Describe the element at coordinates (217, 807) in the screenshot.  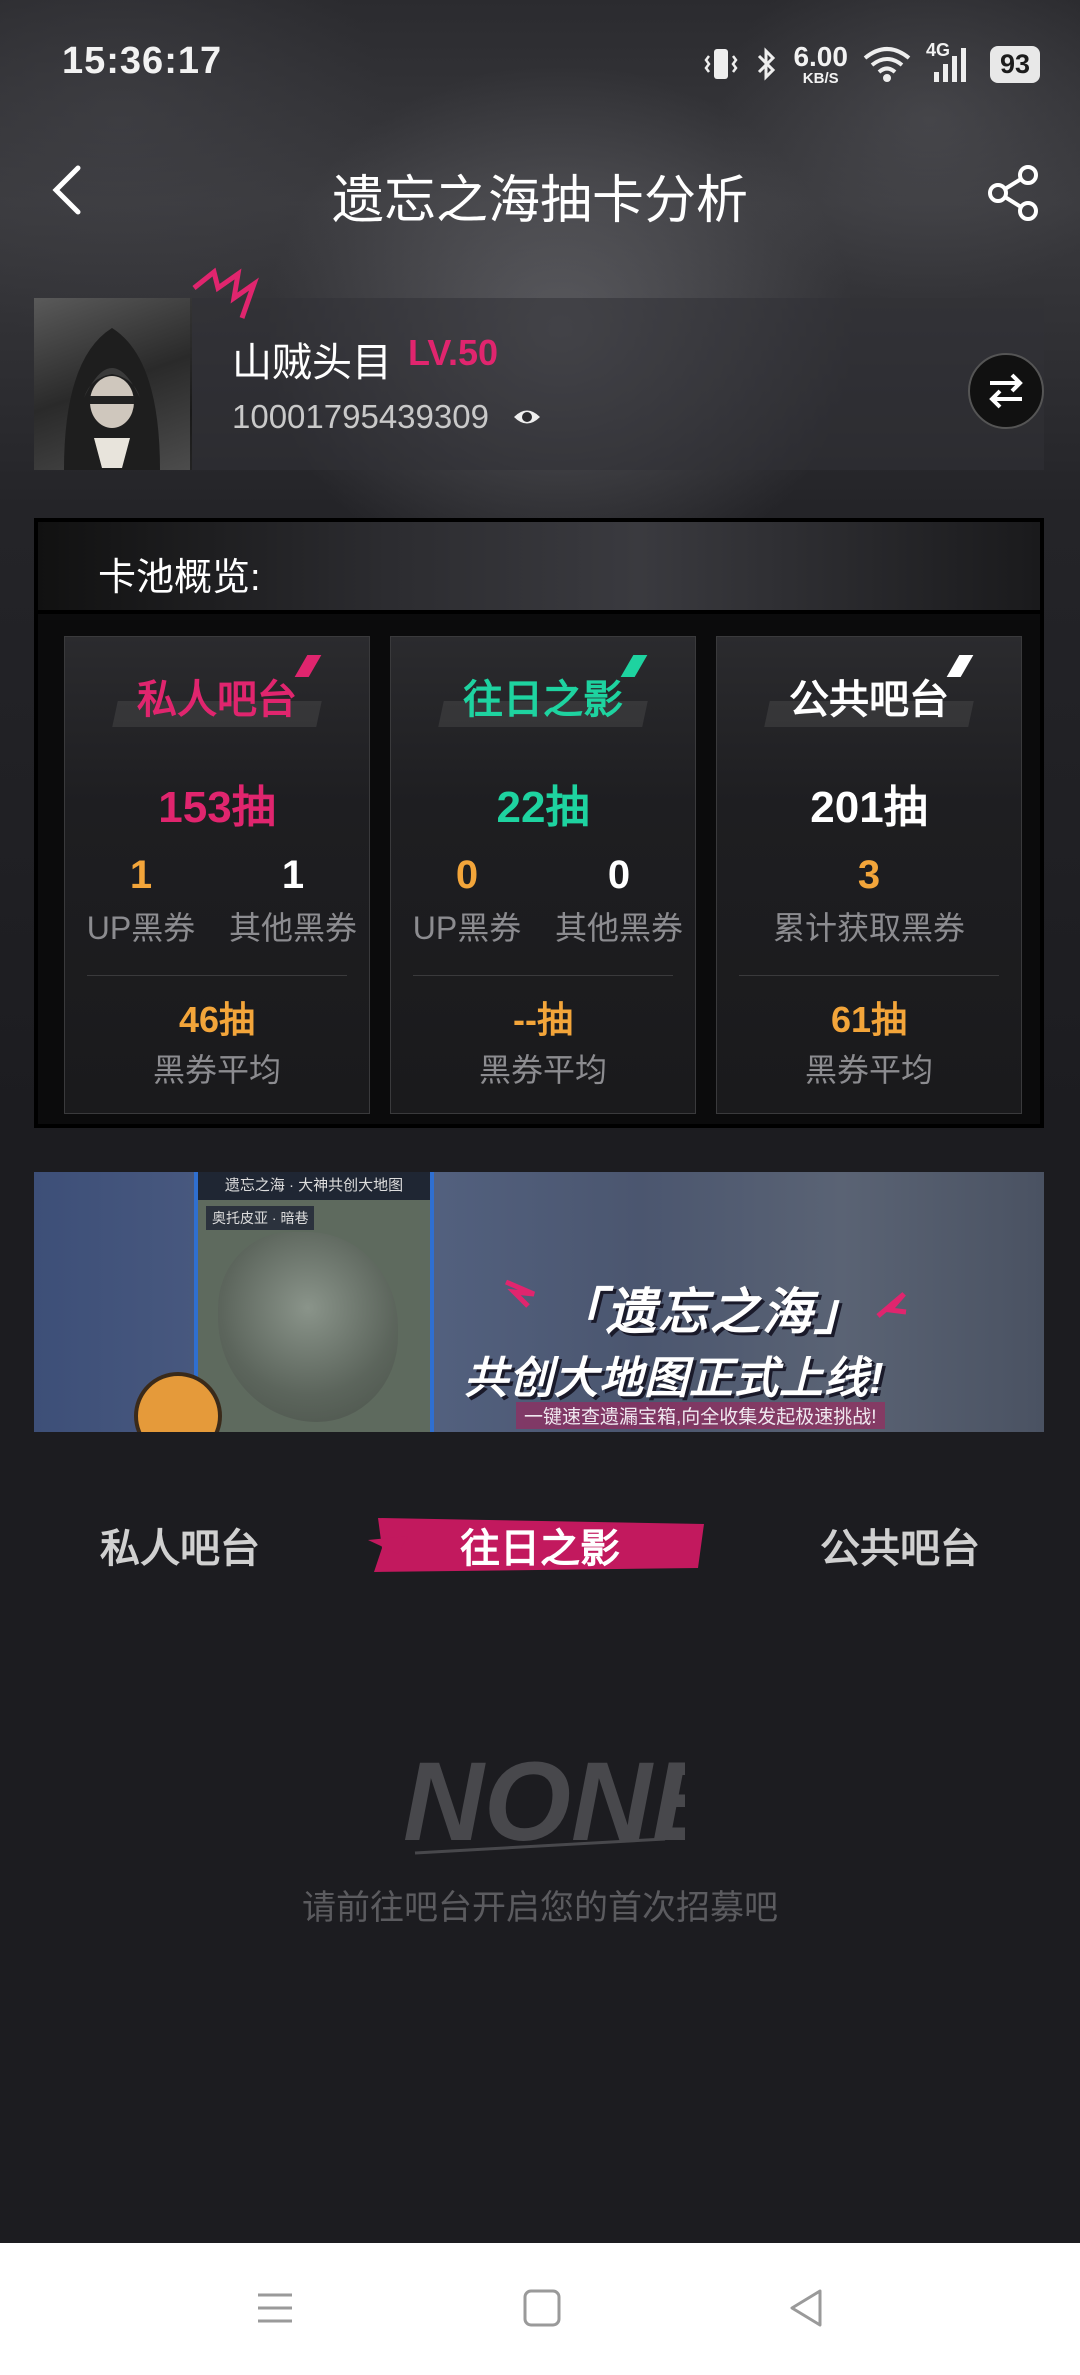
I see `pool-pulls: 153抽` at that location.